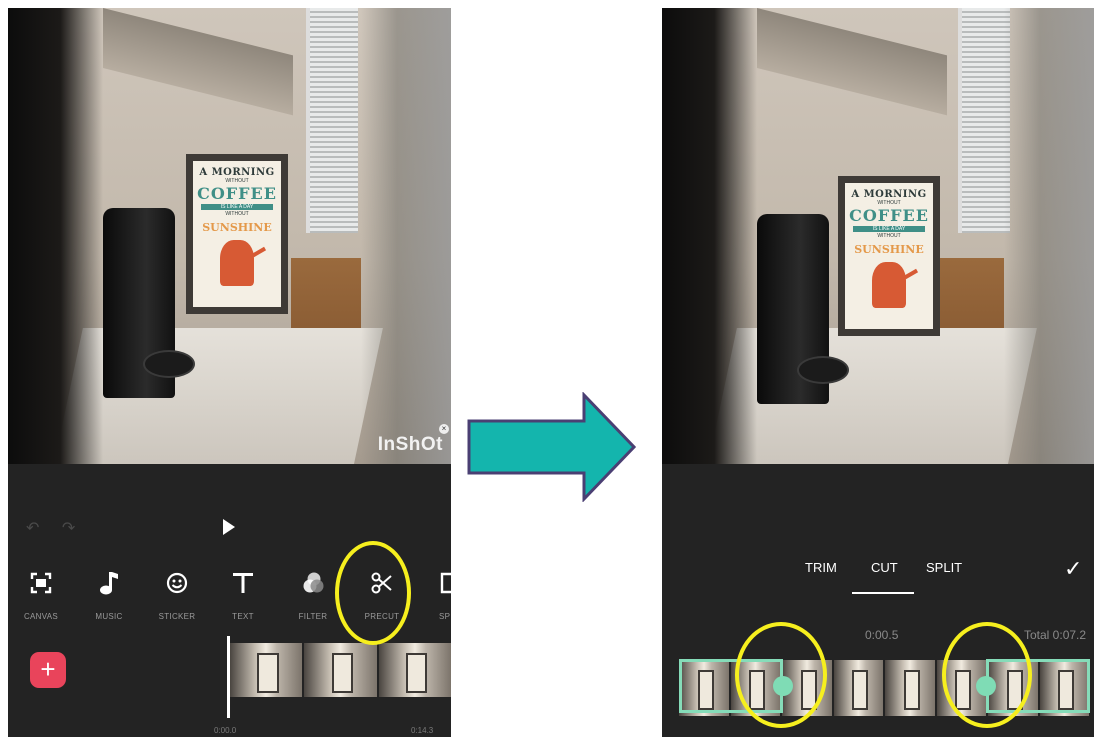 Image resolution: width=1094 pixels, height=737 pixels. I want to click on tab-split: SPLIT, so click(944, 567).